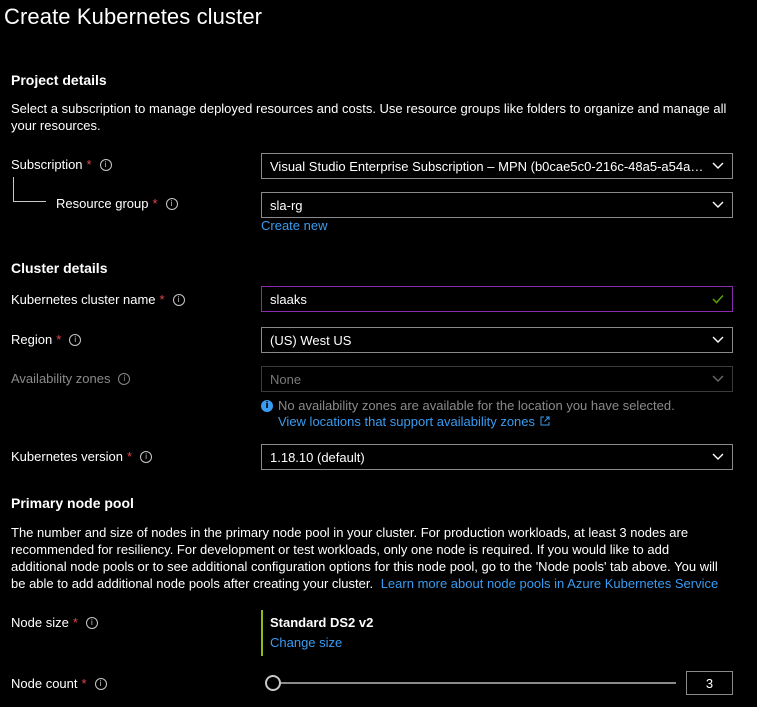 The image size is (757, 707). Describe the element at coordinates (13, 189) in the screenshot. I see `hierarchy-line-vertical` at that location.